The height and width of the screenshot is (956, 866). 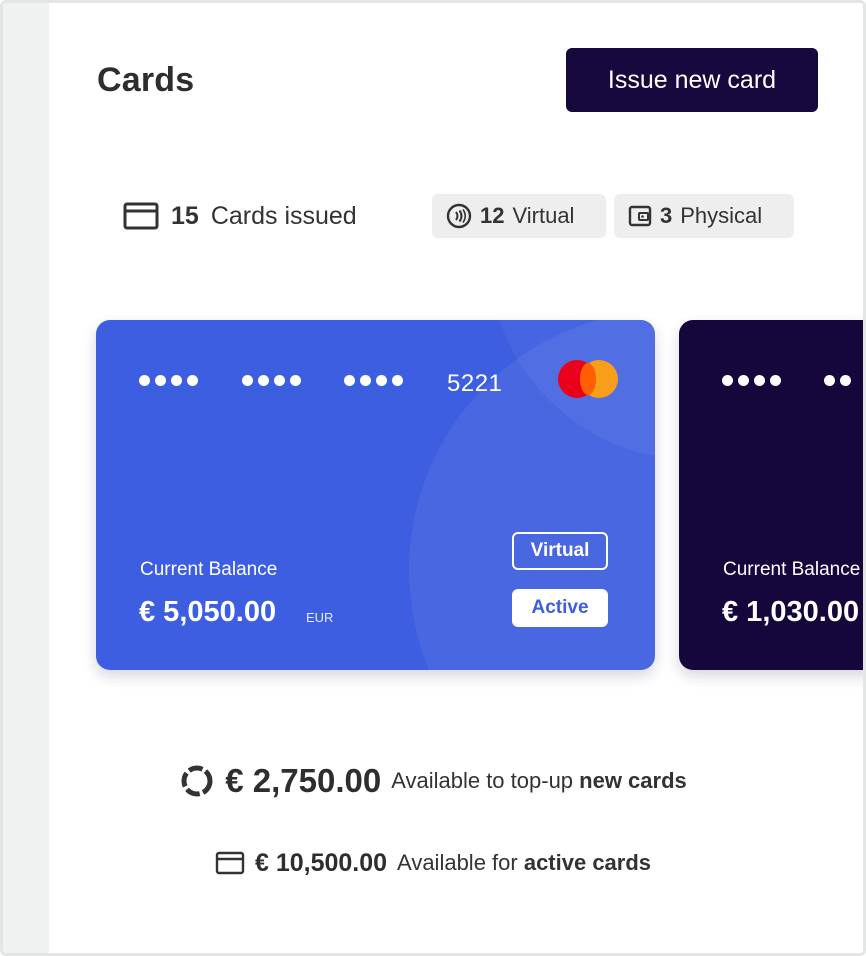 I want to click on topup-text: Available to top-up new cards, so click(x=539, y=780).